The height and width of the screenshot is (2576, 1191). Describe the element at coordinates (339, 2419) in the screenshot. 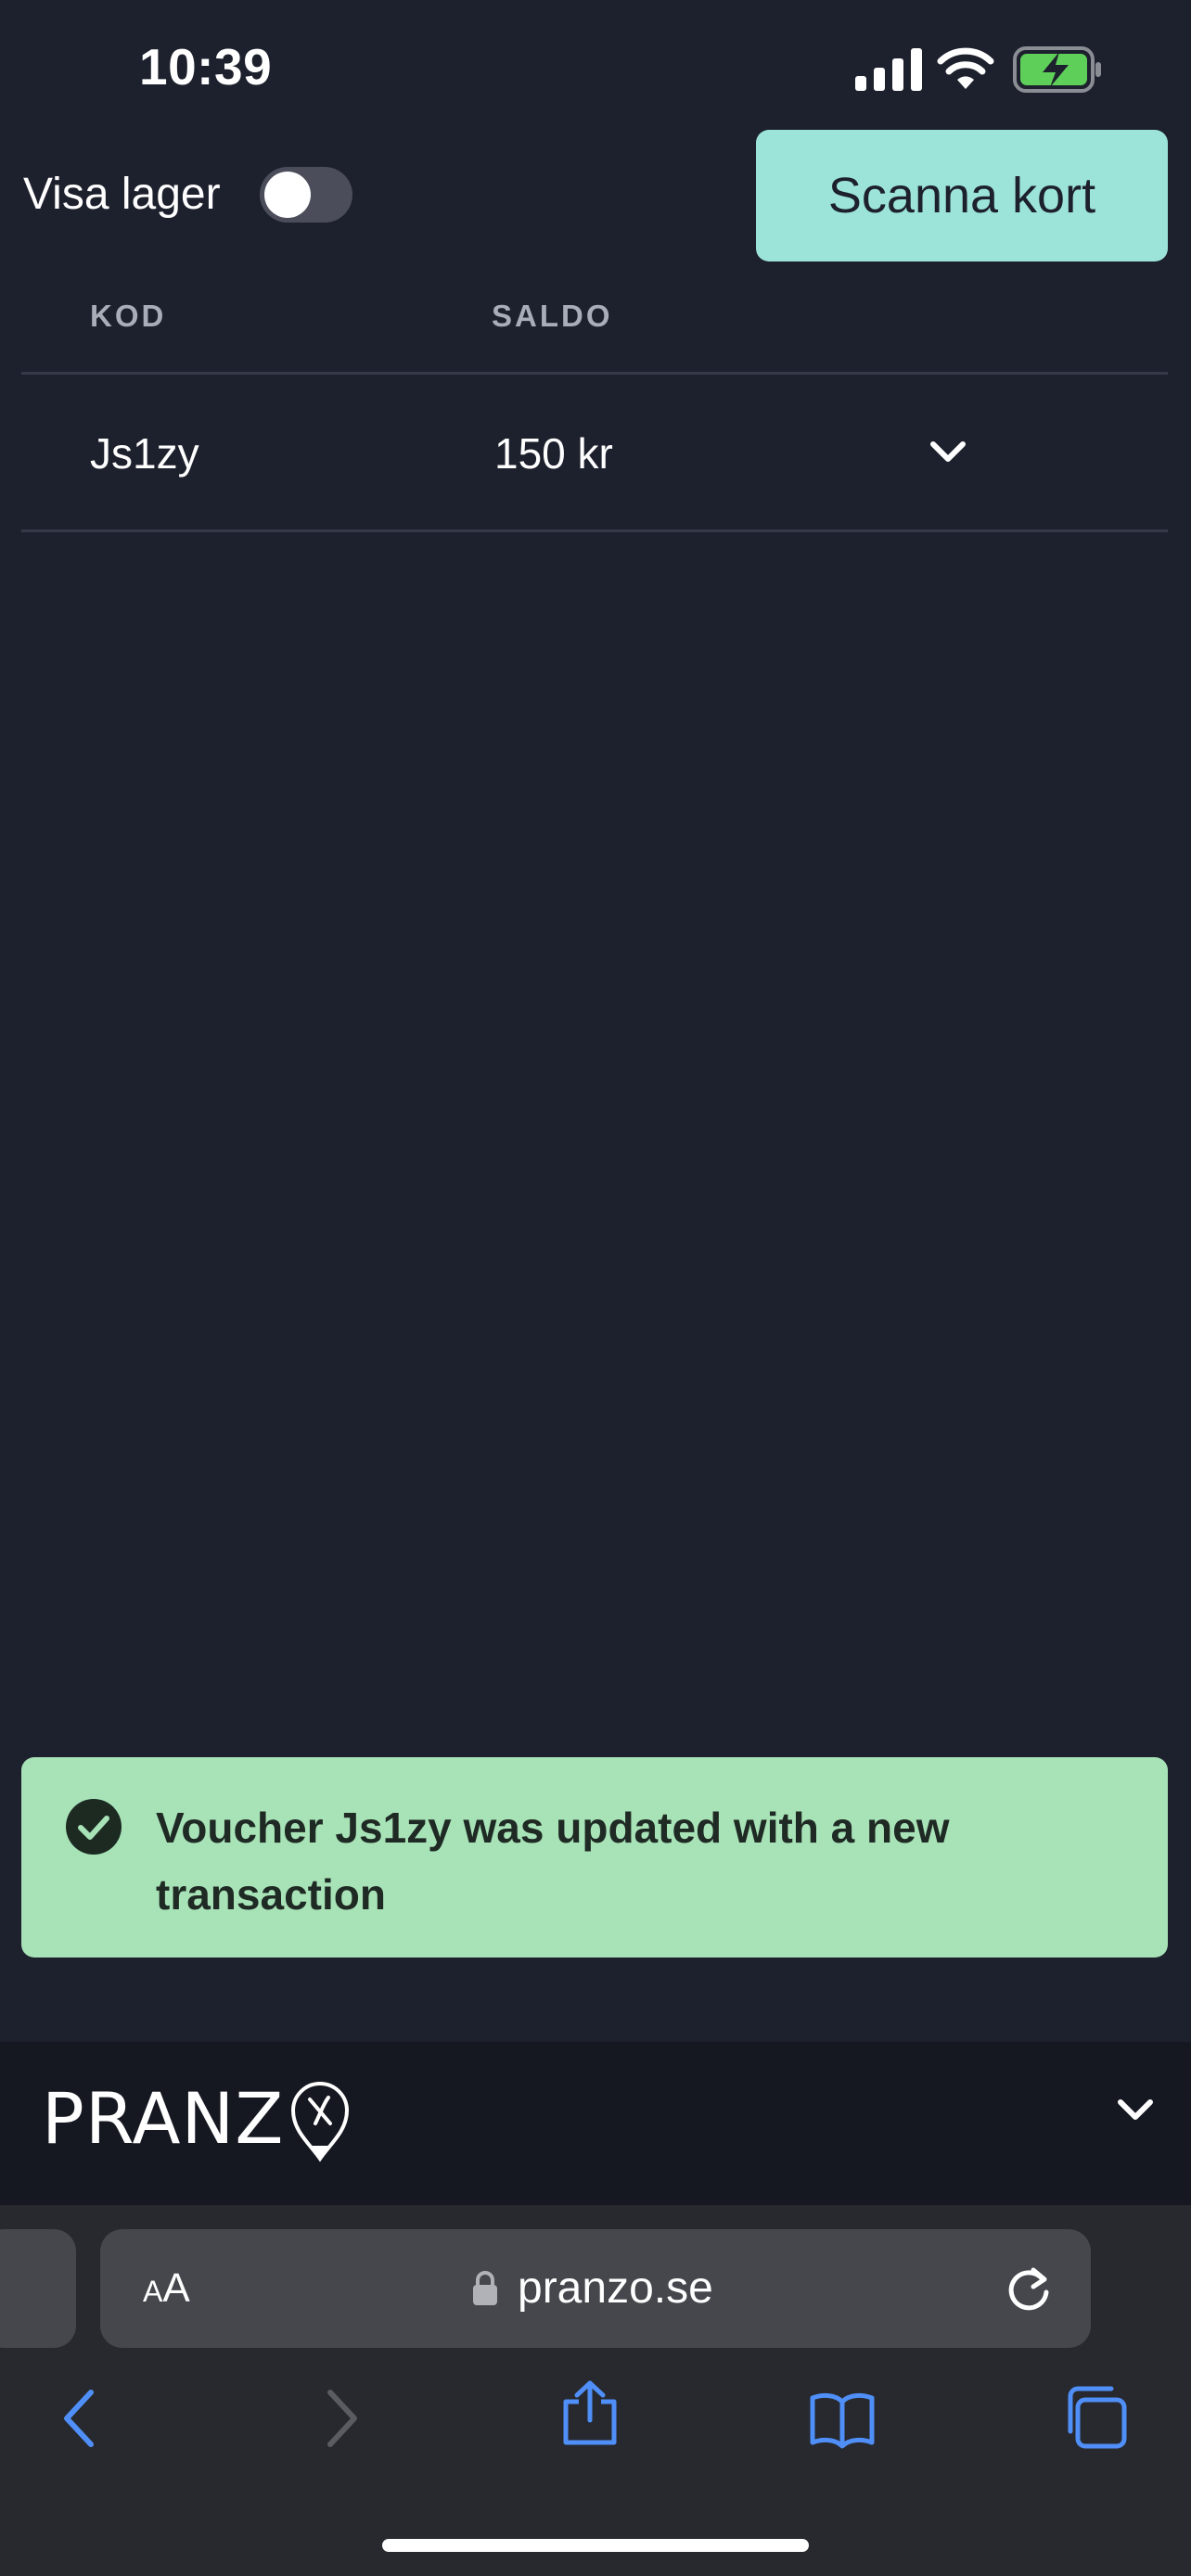

I see `forward-icon` at that location.